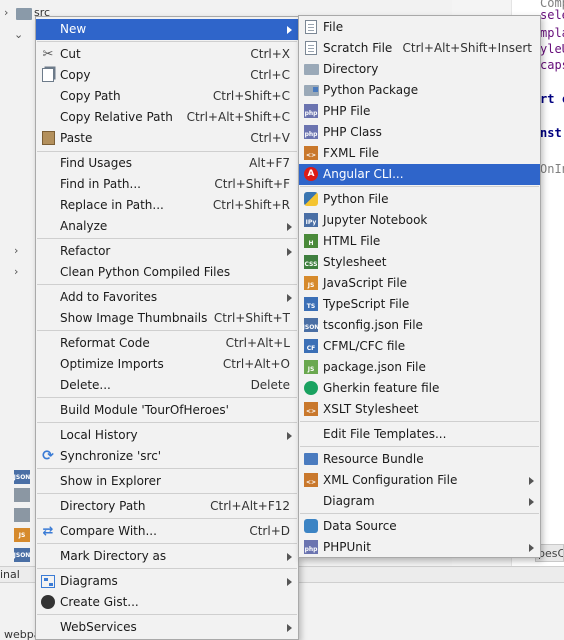 This screenshot has width=564, height=640. I want to click on menu-item-shortcut: Delete, so click(270, 385).